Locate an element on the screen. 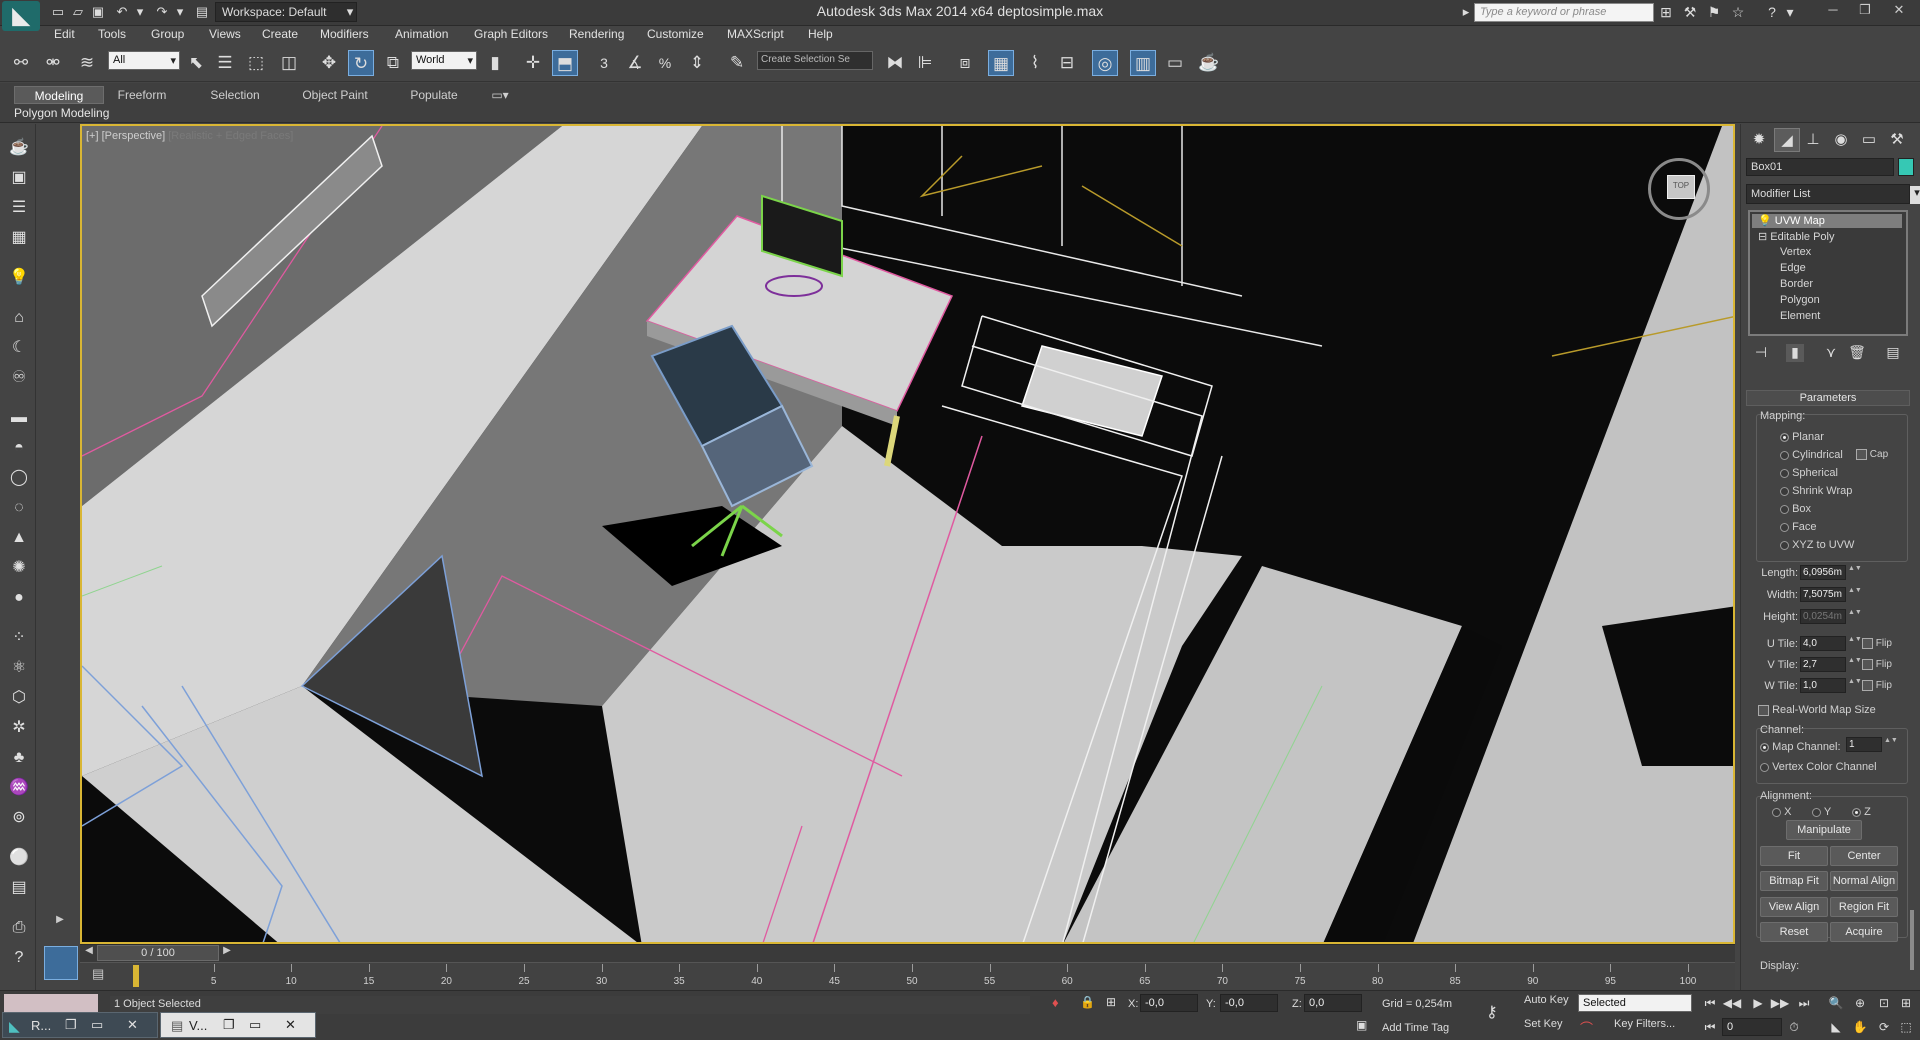 This screenshot has height=1040, width=1920. render-production-icon: ☕ is located at coordinates (1209, 63).